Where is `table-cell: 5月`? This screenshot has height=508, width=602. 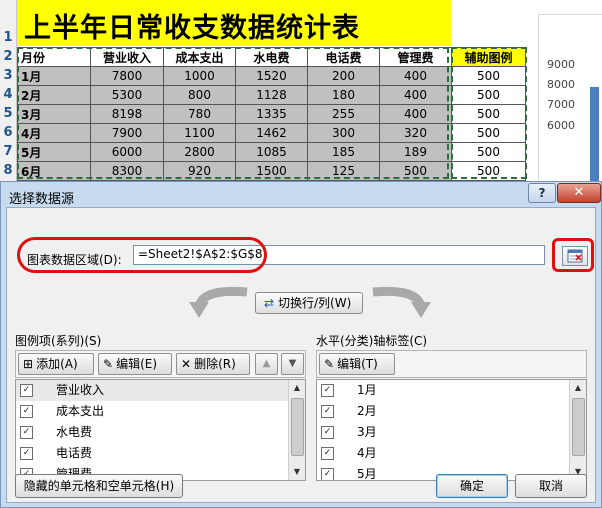
table-cell: 5月 is located at coordinates (54, 152).